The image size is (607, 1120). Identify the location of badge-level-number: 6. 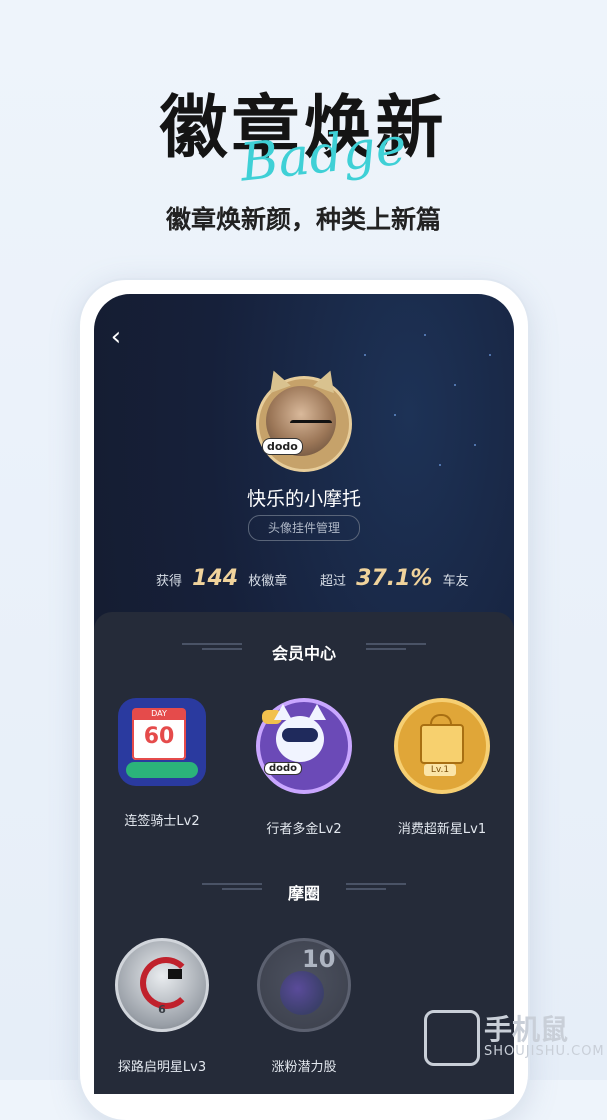
(162, 1009).